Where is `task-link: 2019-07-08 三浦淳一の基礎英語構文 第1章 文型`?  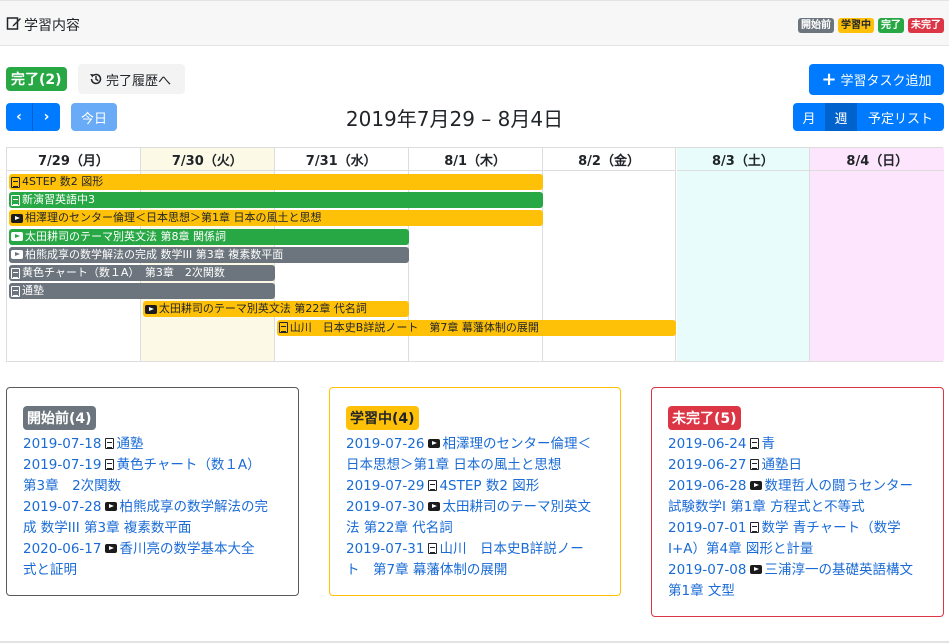 task-link: 2019-07-08 三浦淳一の基礎英語構文 第1章 文型 is located at coordinates (797, 581).